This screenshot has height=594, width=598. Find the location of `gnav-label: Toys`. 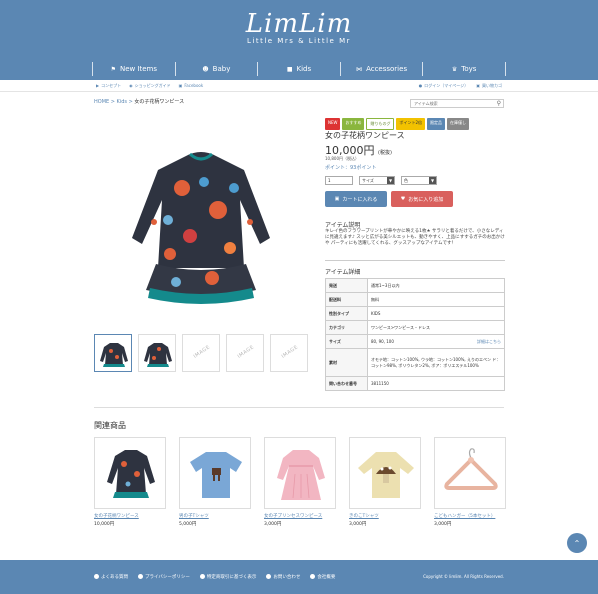

gnav-label: Toys is located at coordinates (469, 69).